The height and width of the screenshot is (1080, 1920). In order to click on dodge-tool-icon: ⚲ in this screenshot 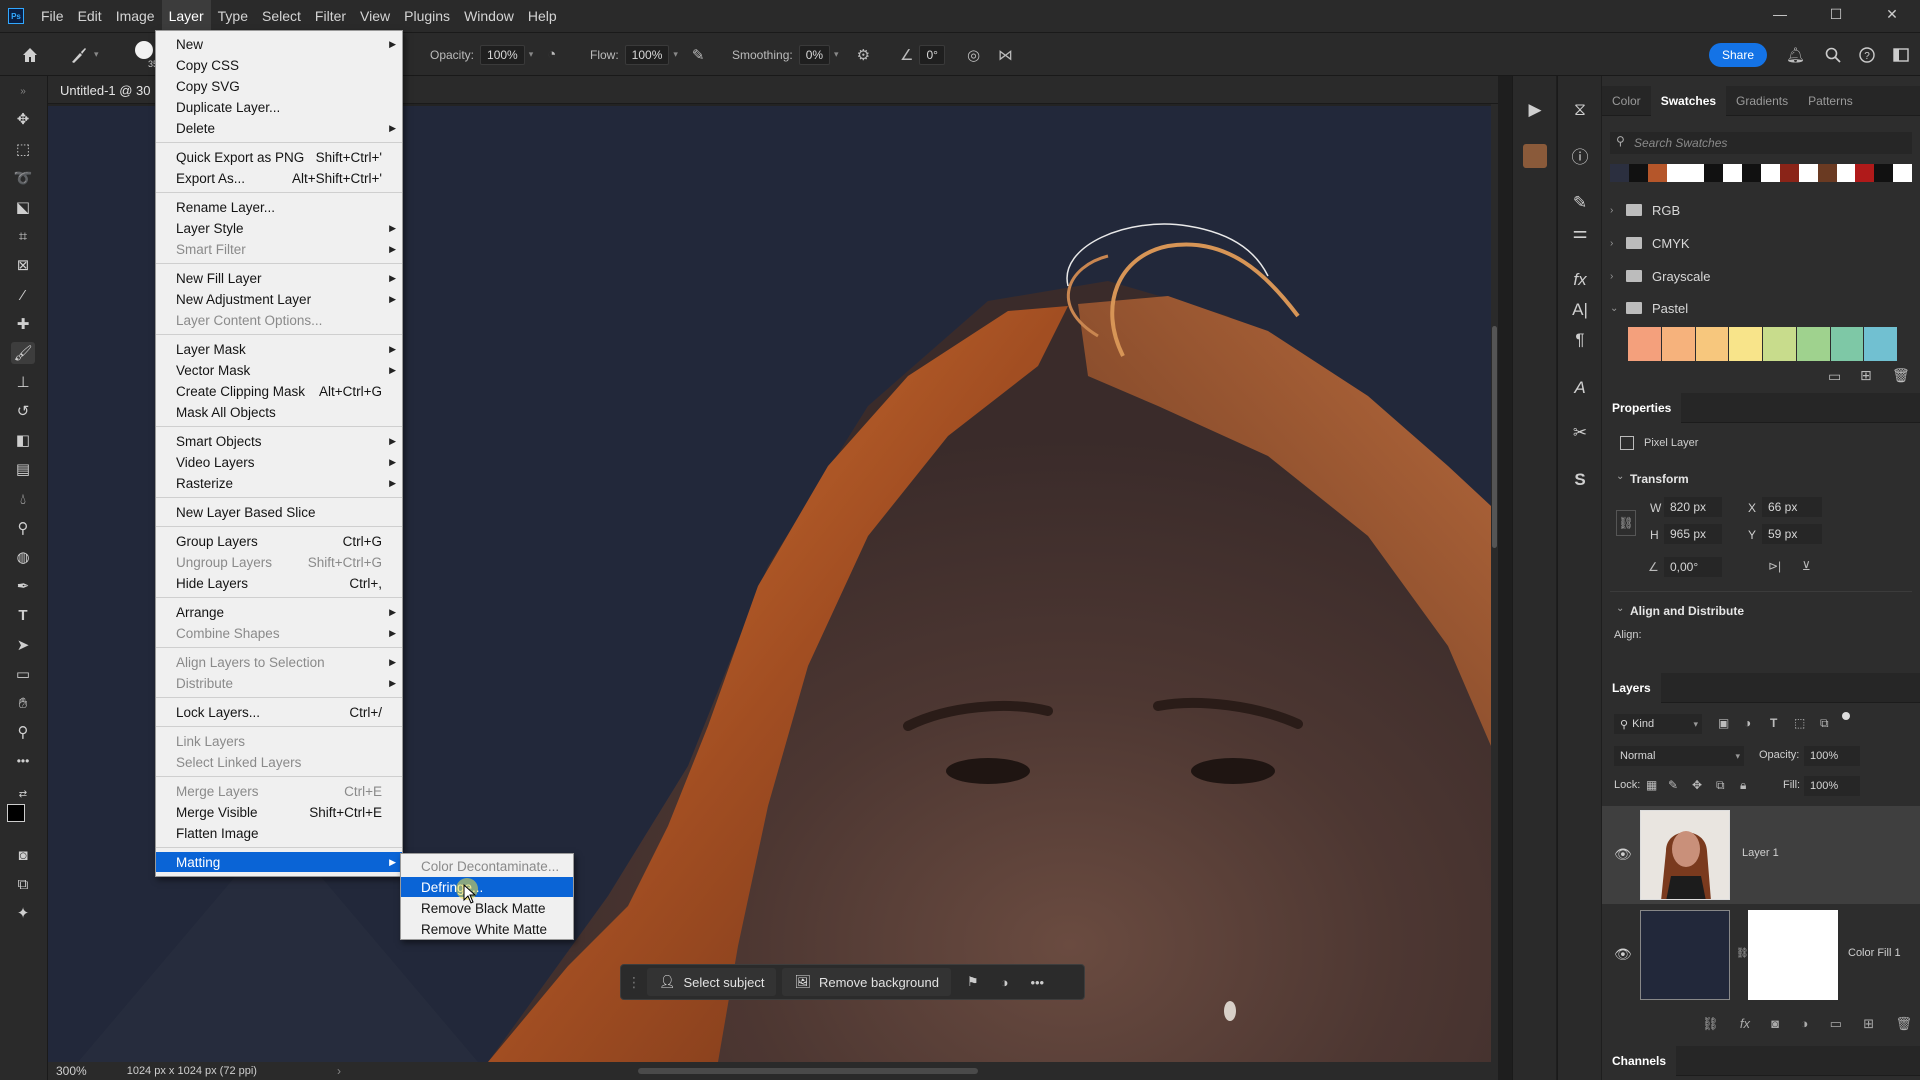, I will do `click(23, 528)`.